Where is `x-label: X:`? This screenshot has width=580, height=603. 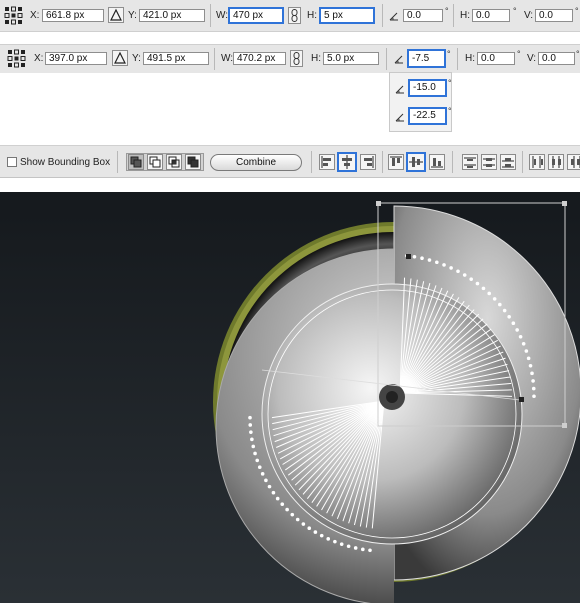
x-label: X: is located at coordinates (39, 58).